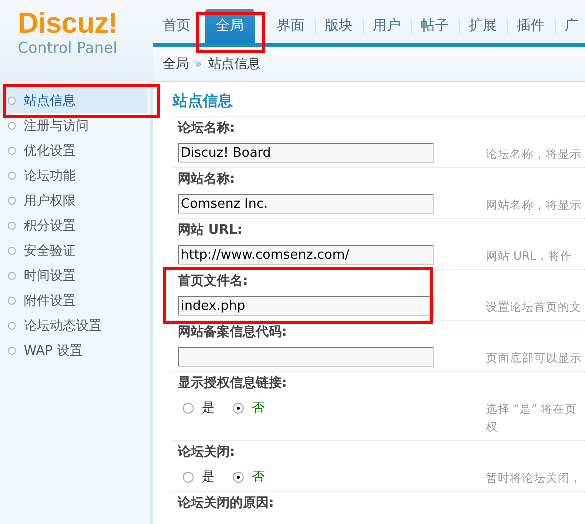 This screenshot has height=524, width=585. What do you see at coordinates (306, 306) in the screenshot?
I see `input-field: index.php` at bounding box center [306, 306].